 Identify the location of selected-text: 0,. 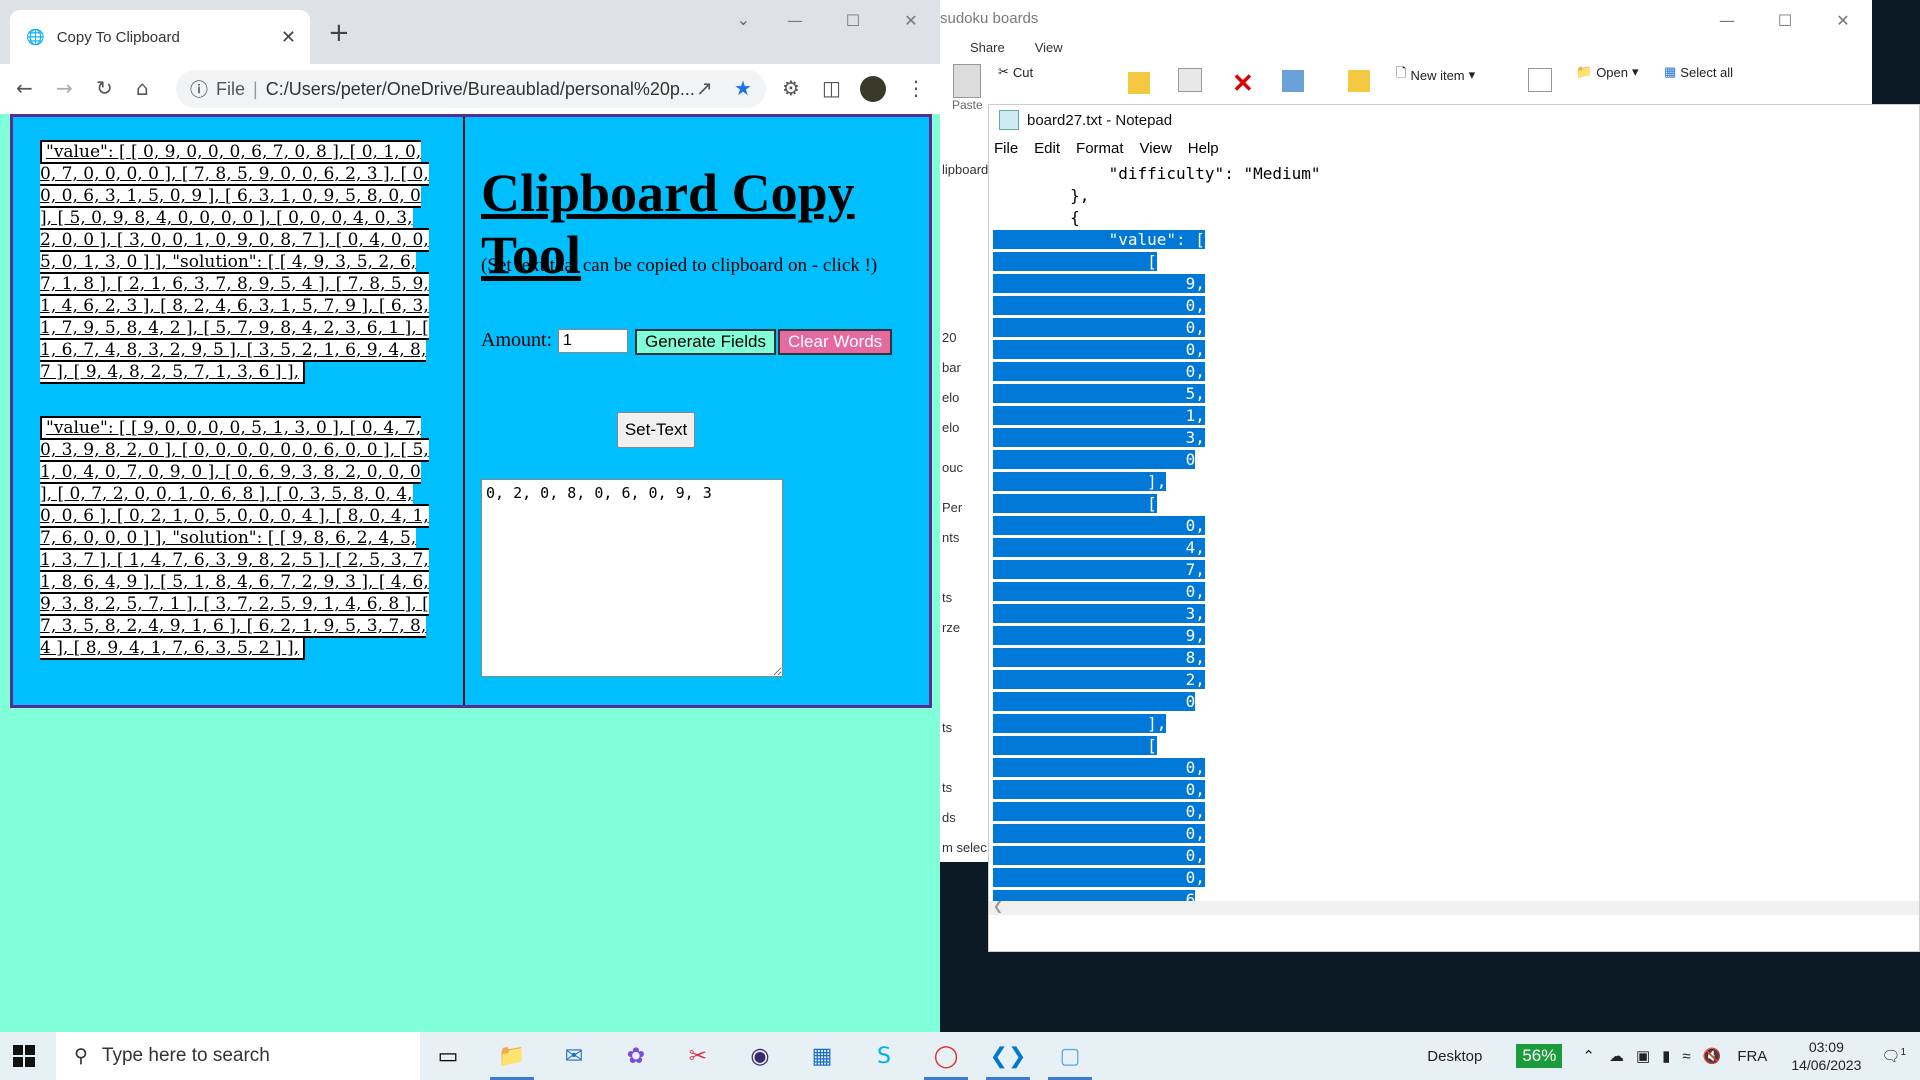
(1099, 833).